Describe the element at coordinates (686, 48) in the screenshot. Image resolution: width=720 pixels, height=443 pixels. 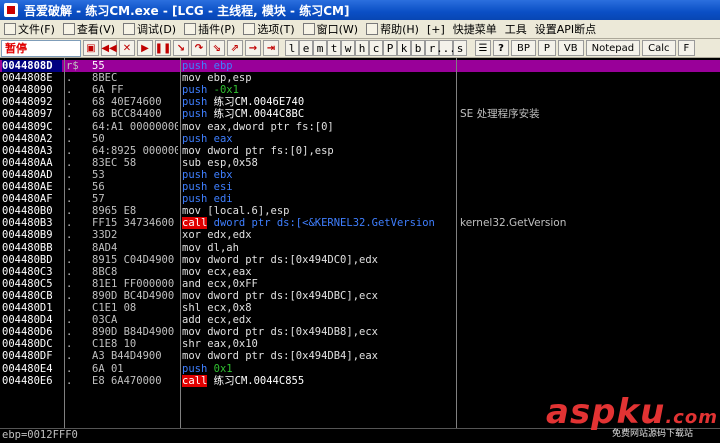
I see `plugin-button: F` at that location.